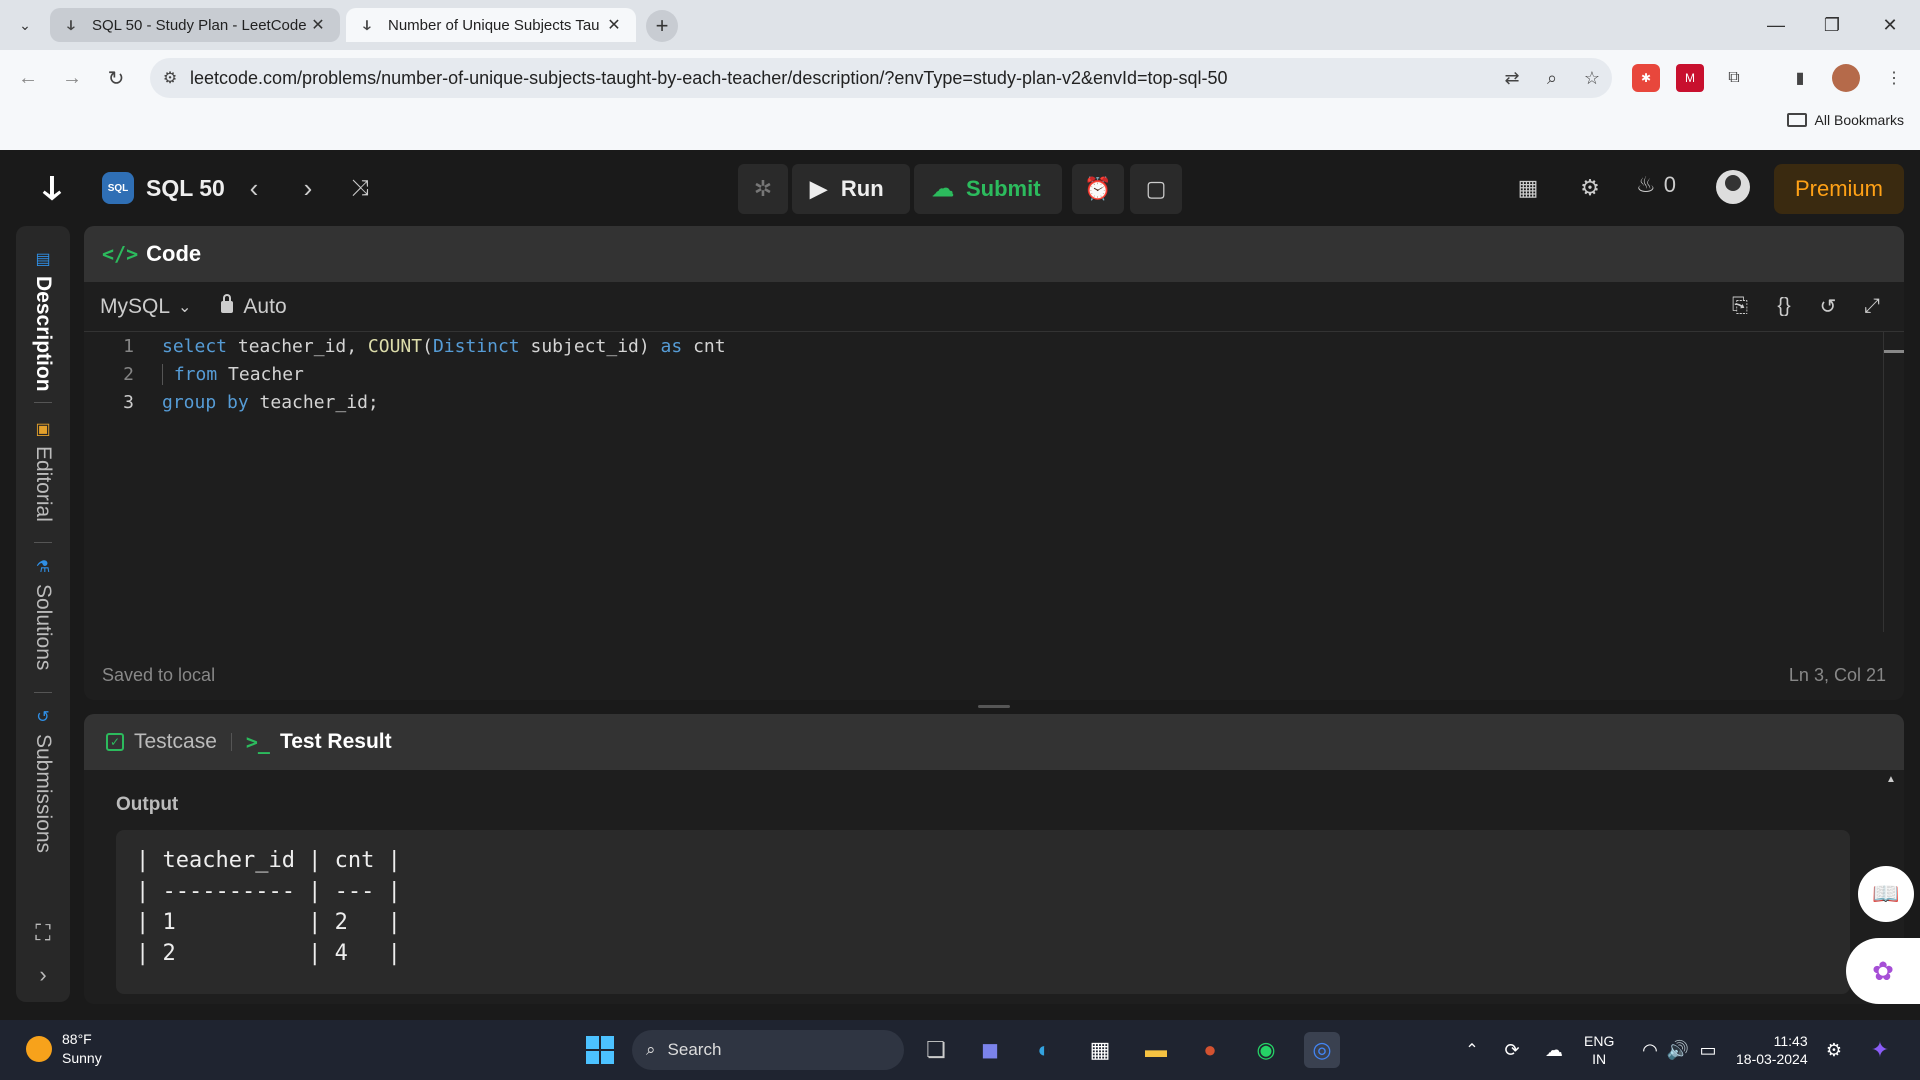 The height and width of the screenshot is (1080, 1920). Describe the element at coordinates (1554, 1050) in the screenshot. I see `onedrive-icon: ☁` at that location.